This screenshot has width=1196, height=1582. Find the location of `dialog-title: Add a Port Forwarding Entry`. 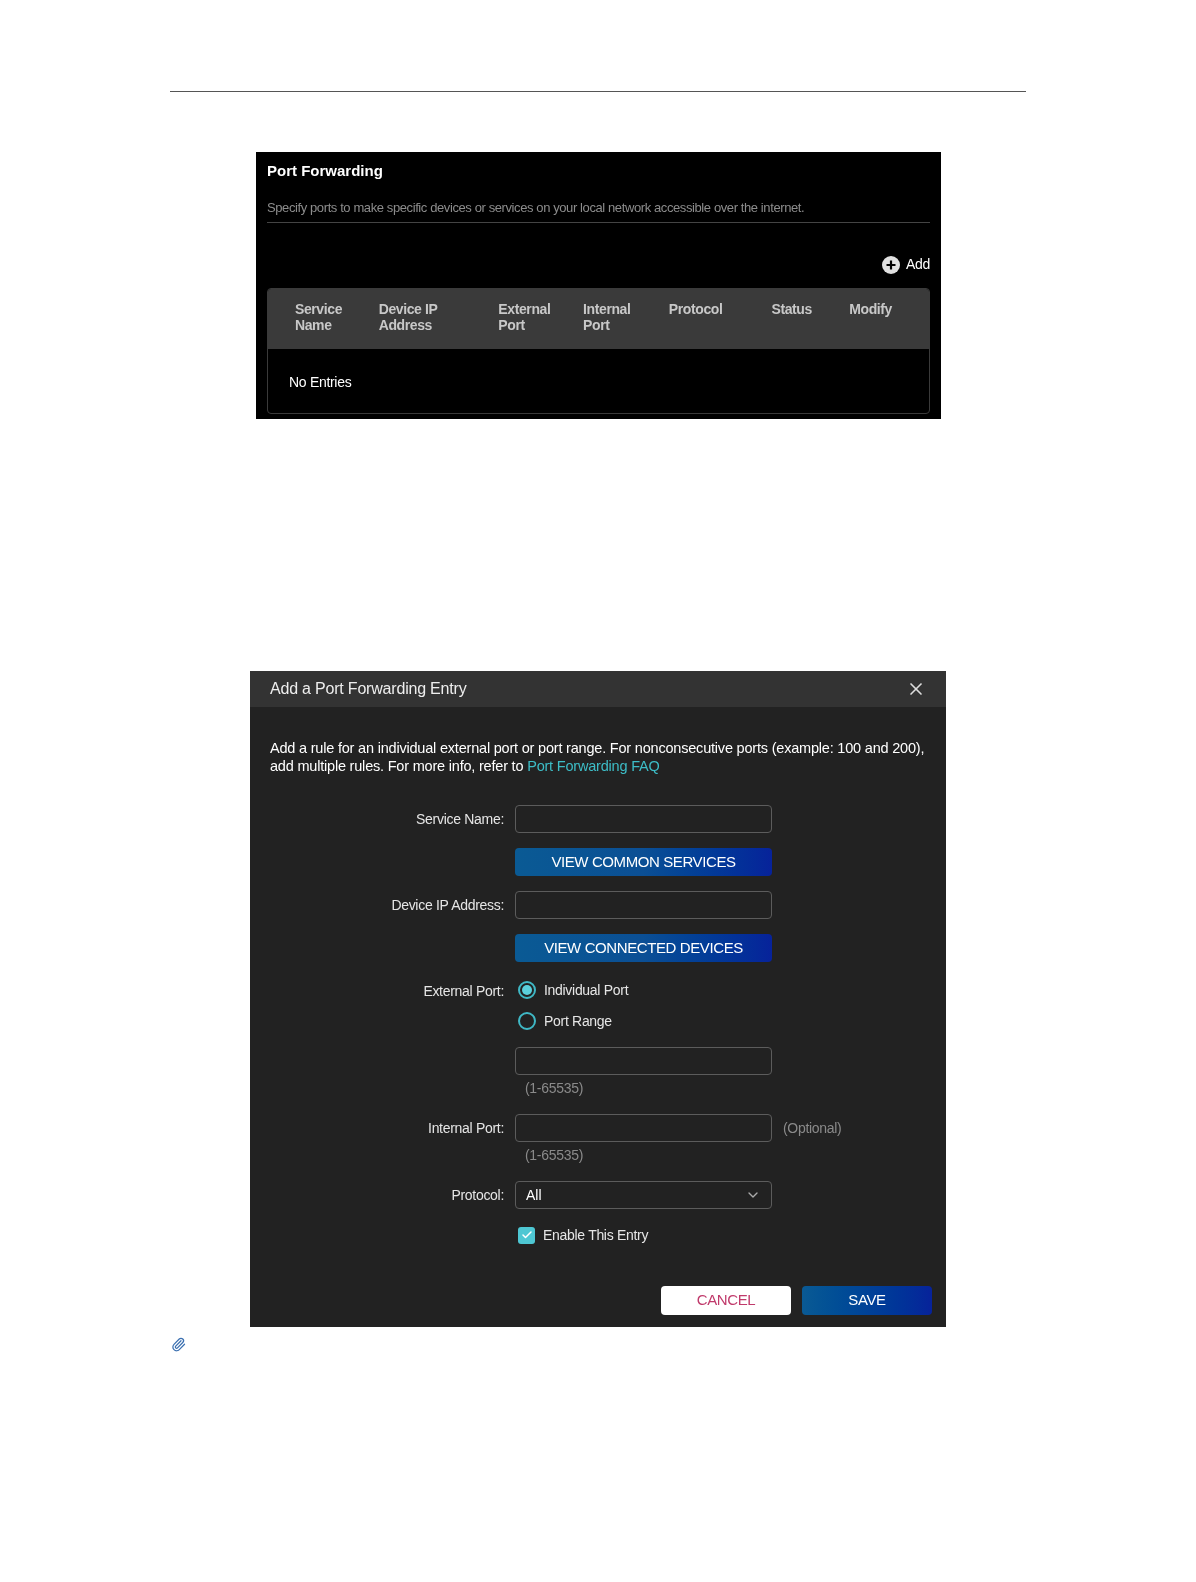

dialog-title: Add a Port Forwarding Entry is located at coordinates (368, 689).